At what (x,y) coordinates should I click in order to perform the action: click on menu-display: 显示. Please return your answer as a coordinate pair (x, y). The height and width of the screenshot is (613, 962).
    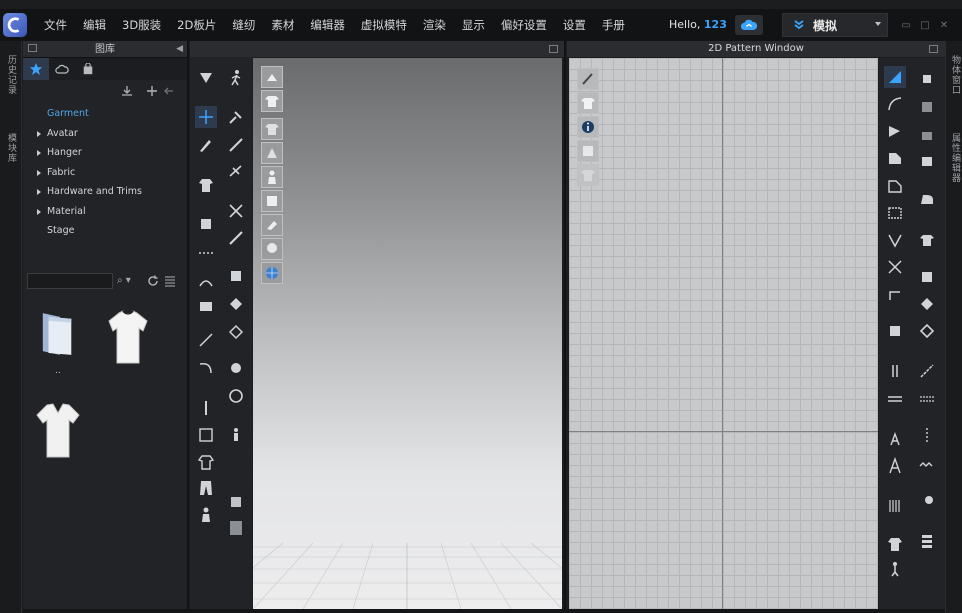
    Looking at the image, I should click on (473, 25).